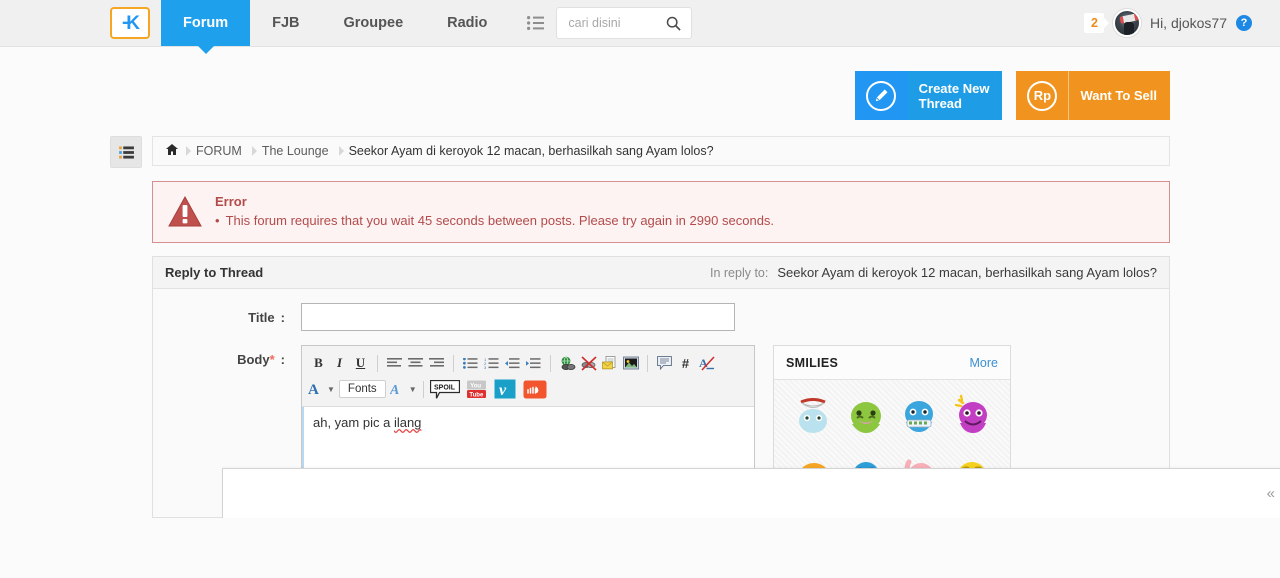  Describe the element at coordinates (476, 389) in the screenshot. I see `youtube-icon: You Tube` at that location.